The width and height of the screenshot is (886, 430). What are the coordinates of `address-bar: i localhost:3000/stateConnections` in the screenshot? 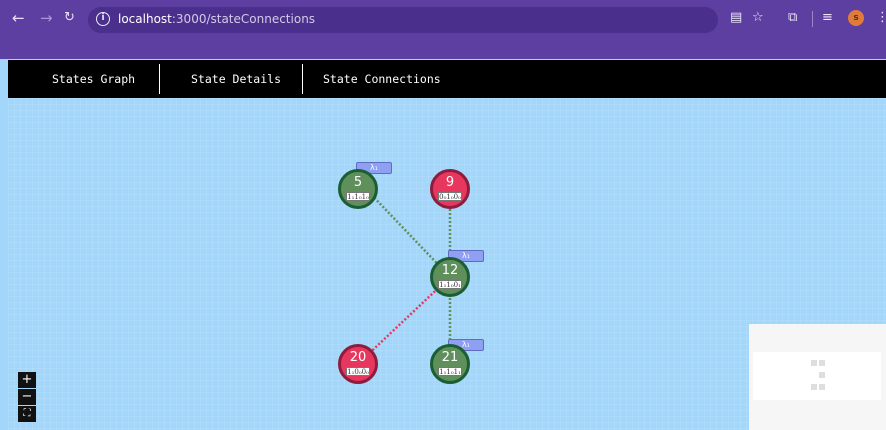 It's located at (403, 20).